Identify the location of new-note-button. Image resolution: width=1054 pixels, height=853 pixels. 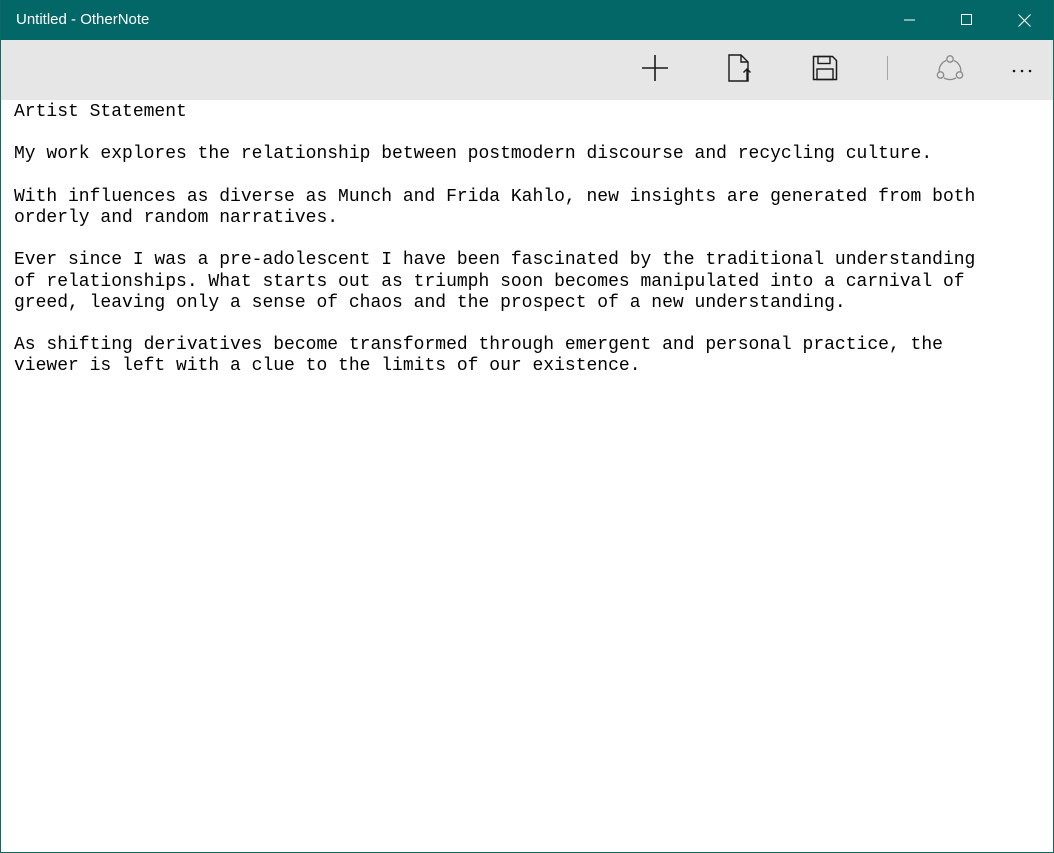
(655, 70).